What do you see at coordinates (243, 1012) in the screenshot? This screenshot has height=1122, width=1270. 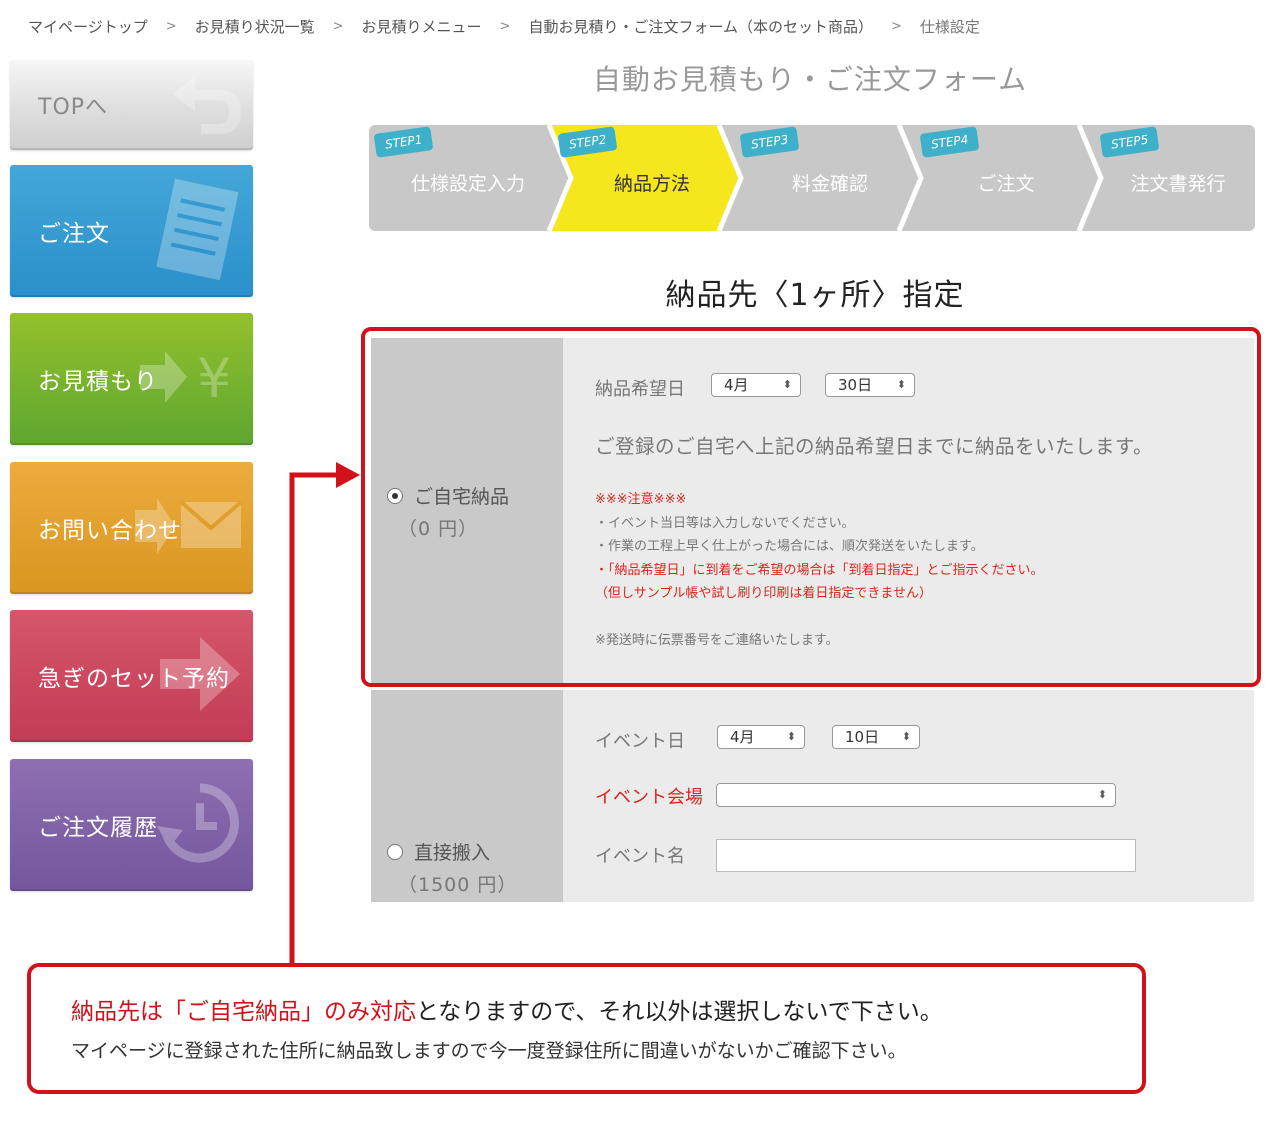 I see `notice-line1-emphasis: 納品先は「ご自宅納品」のみ対応` at bounding box center [243, 1012].